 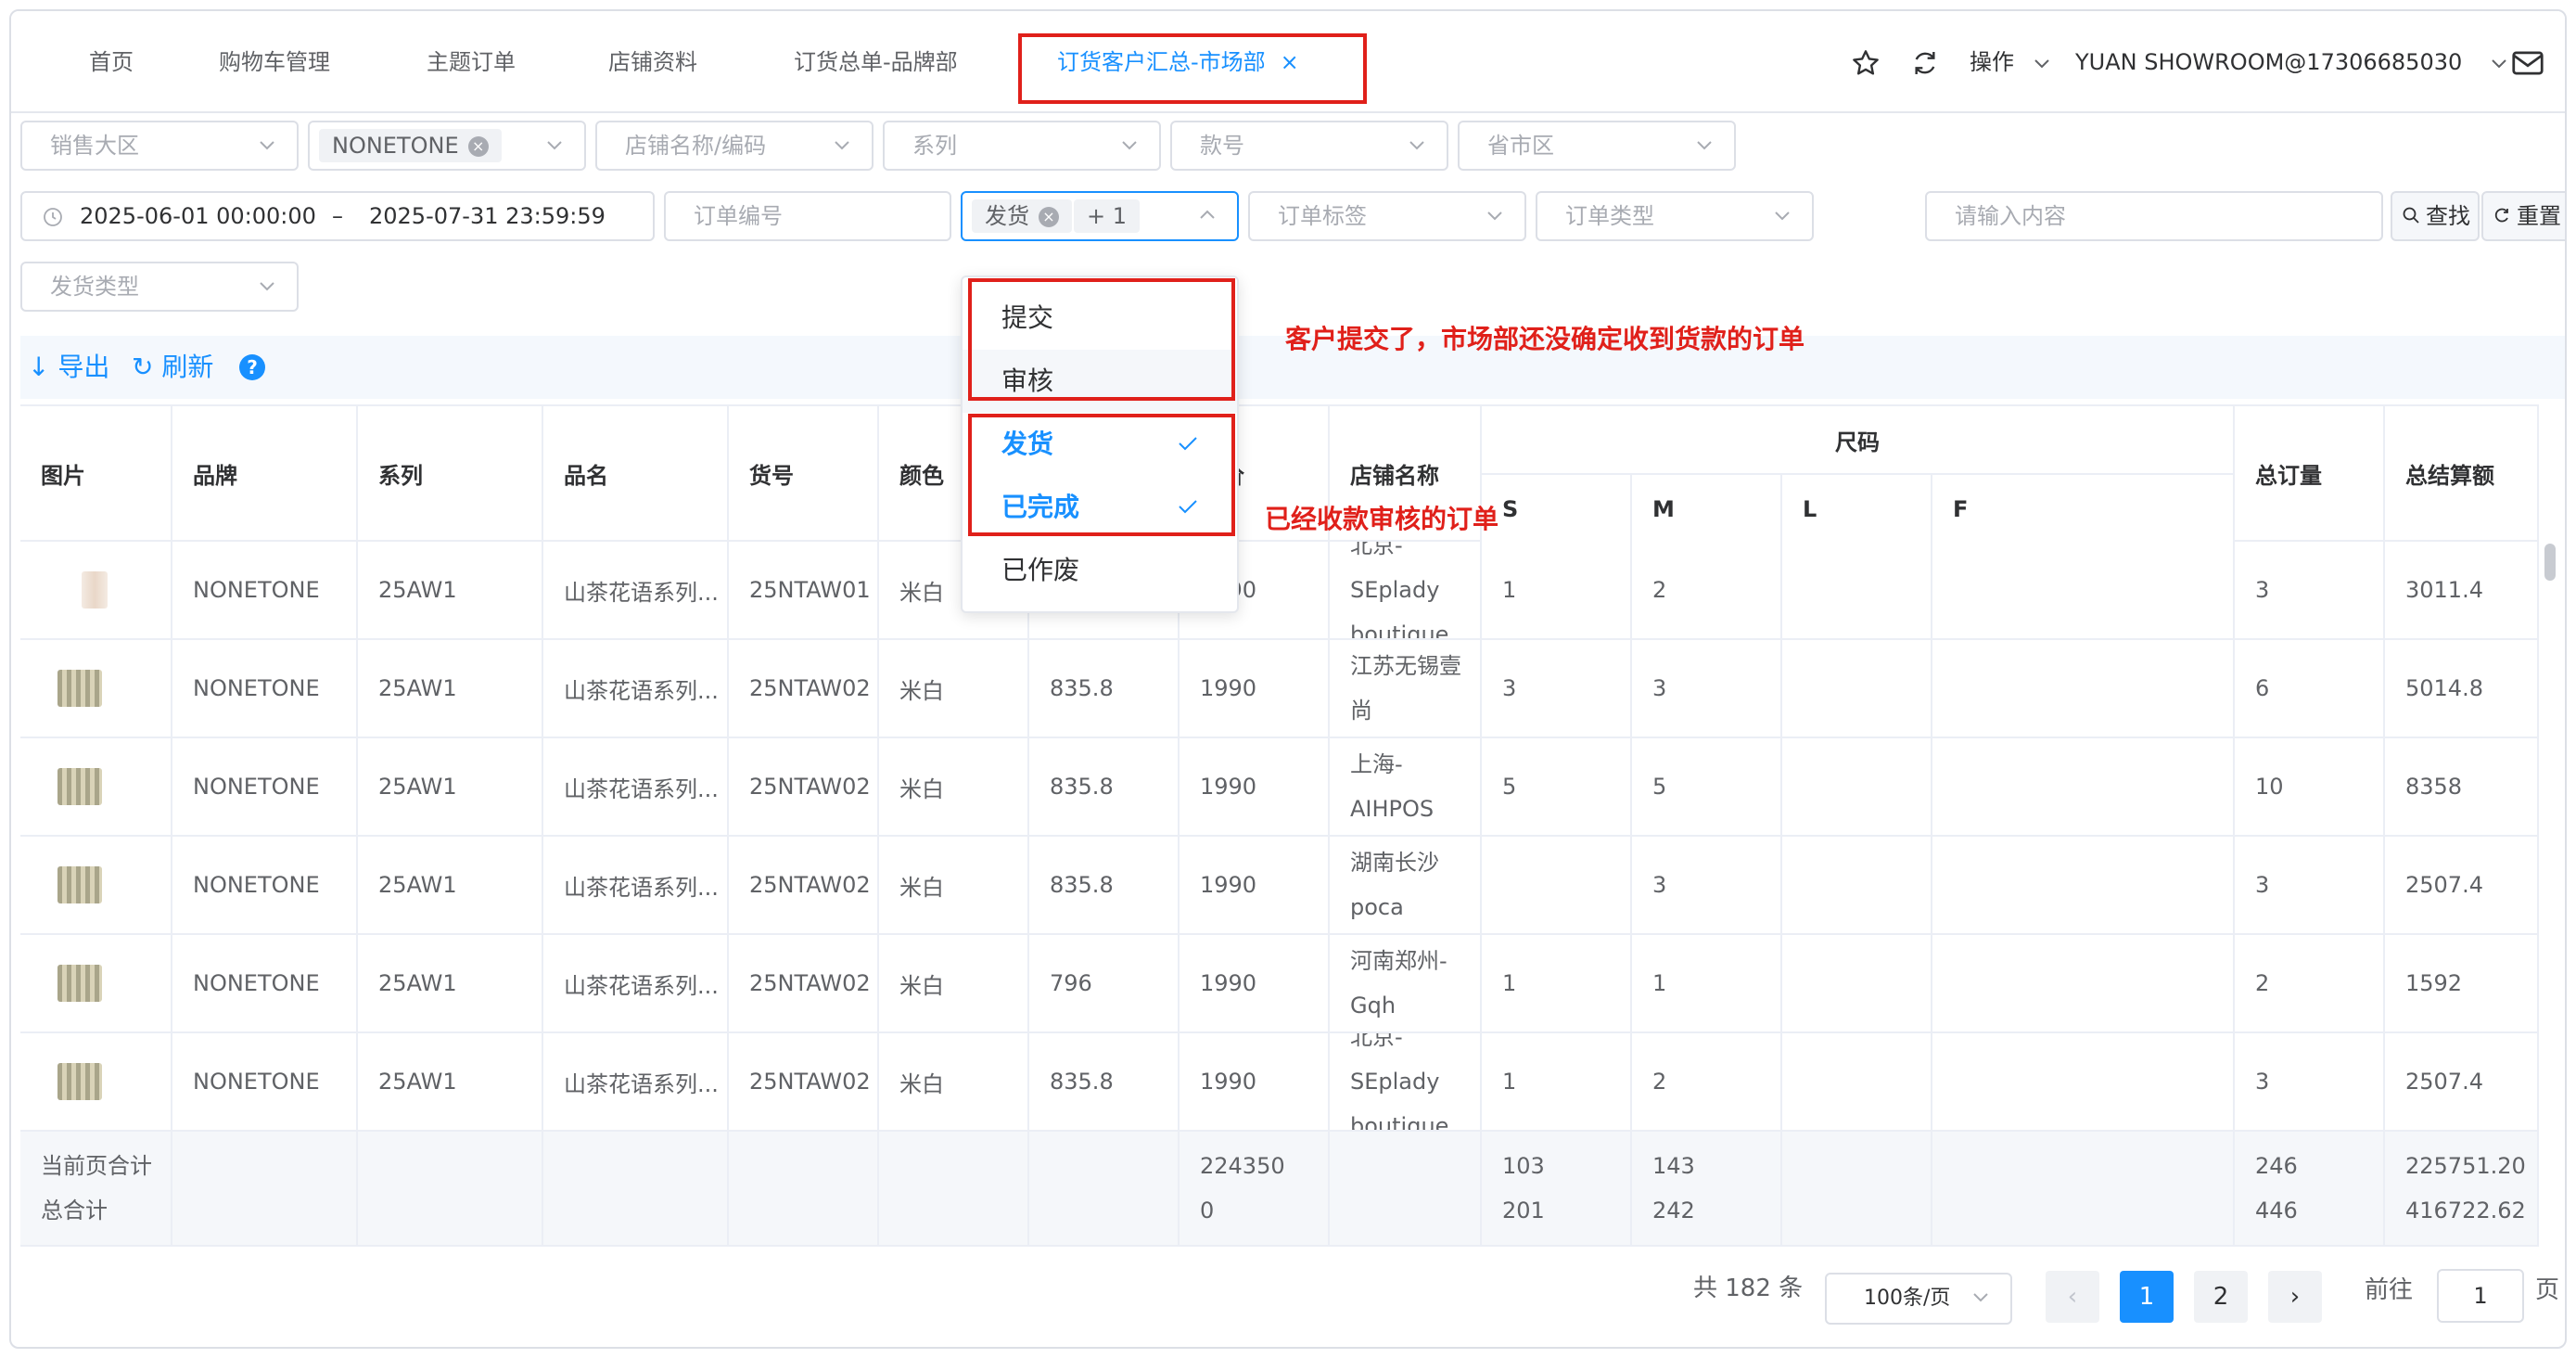 I want to click on clock-icon, so click(x=53, y=217).